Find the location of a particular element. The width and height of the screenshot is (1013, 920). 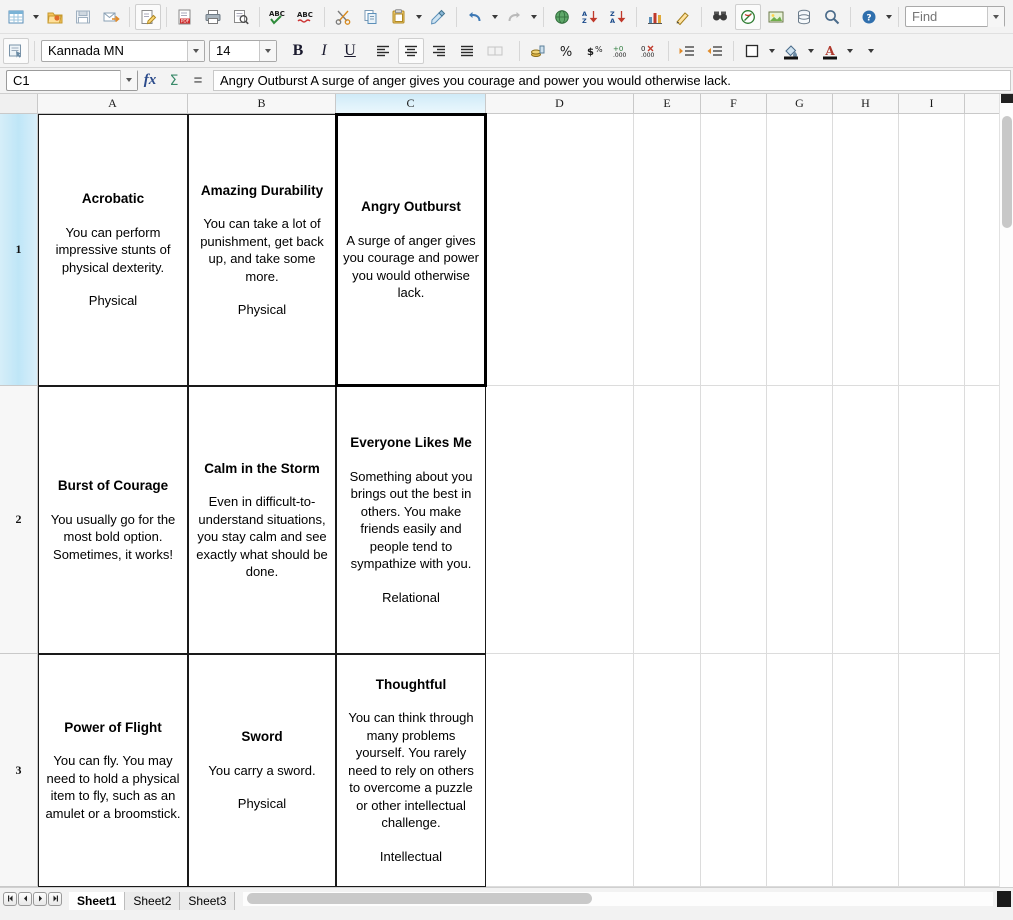

horizontal-scroll-thumb is located at coordinates (420, 898).